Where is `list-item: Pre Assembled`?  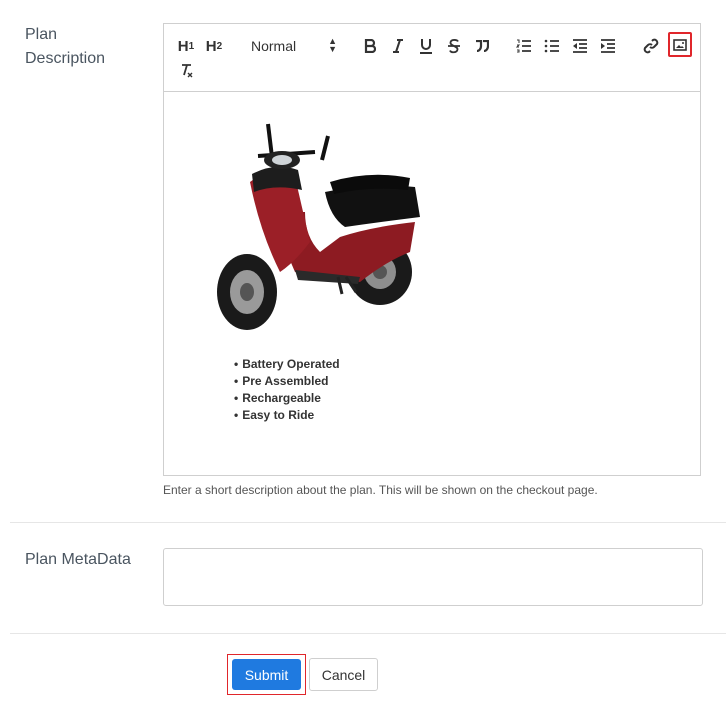
list-item: Pre Assembled is located at coordinates (287, 381).